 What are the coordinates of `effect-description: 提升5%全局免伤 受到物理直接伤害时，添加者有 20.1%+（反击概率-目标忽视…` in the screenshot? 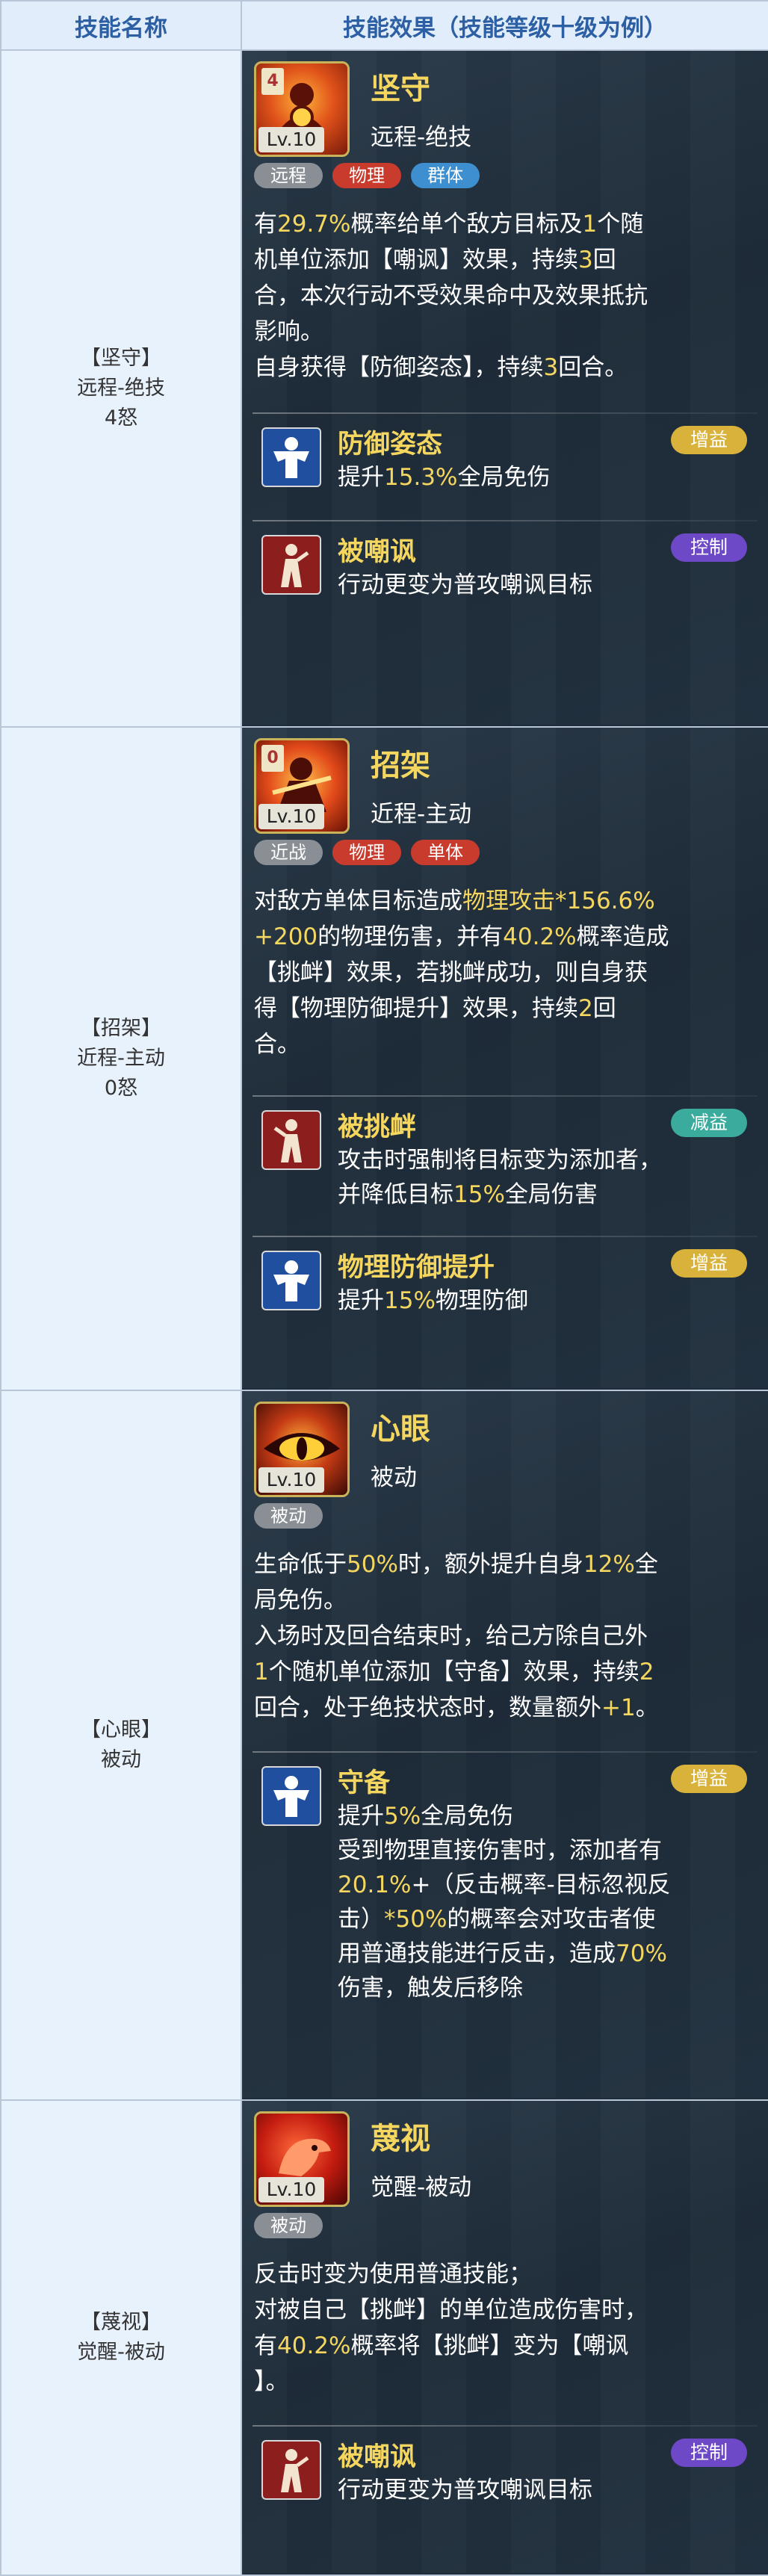 It's located at (544, 1902).